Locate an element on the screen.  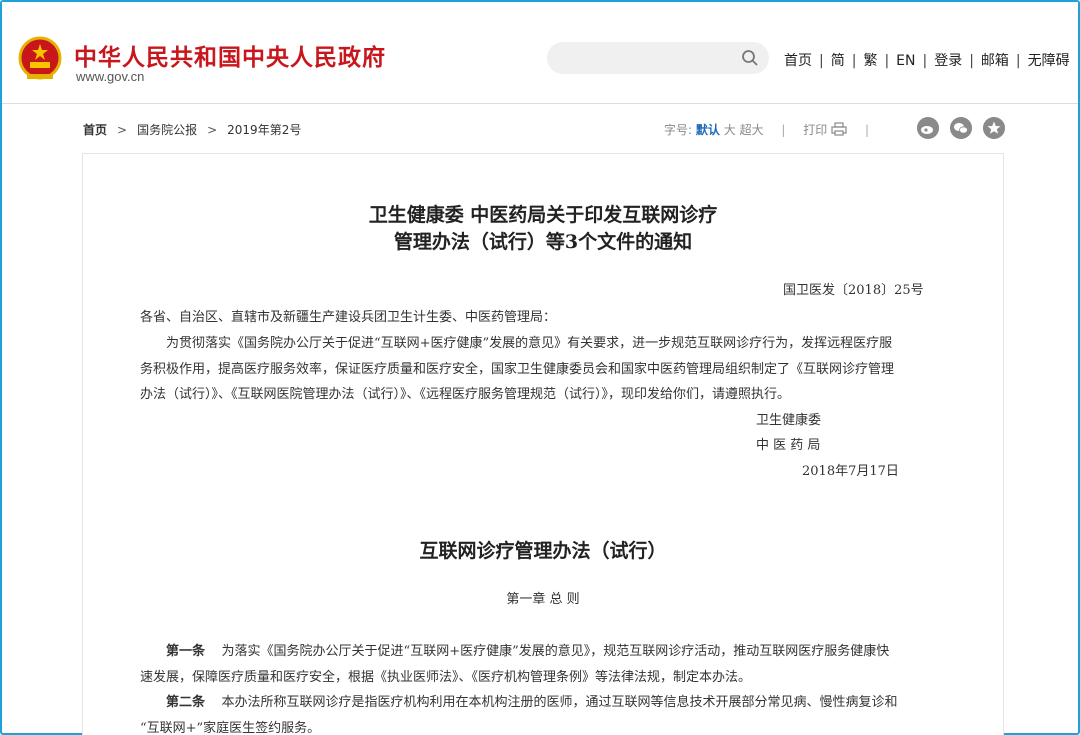
breadcrumb-issue: 2019年第2号 is located at coordinates (264, 130).